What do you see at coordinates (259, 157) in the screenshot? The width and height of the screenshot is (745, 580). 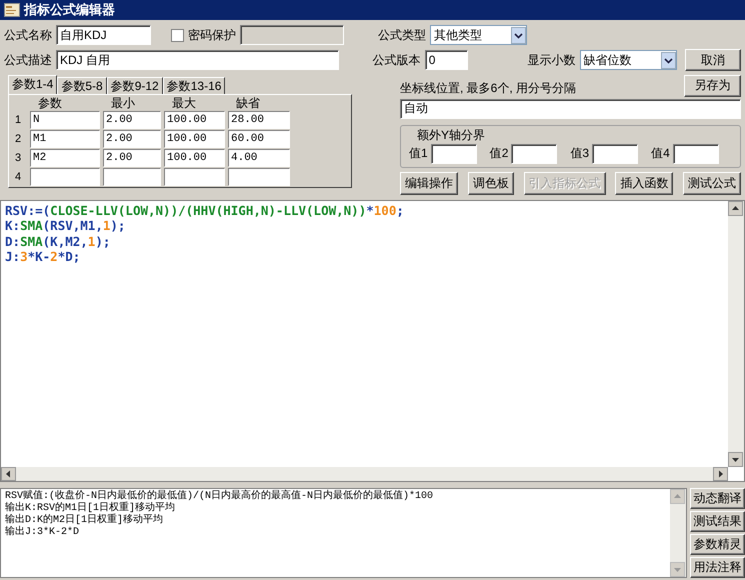 I see `table-cell-field: 4.00` at bounding box center [259, 157].